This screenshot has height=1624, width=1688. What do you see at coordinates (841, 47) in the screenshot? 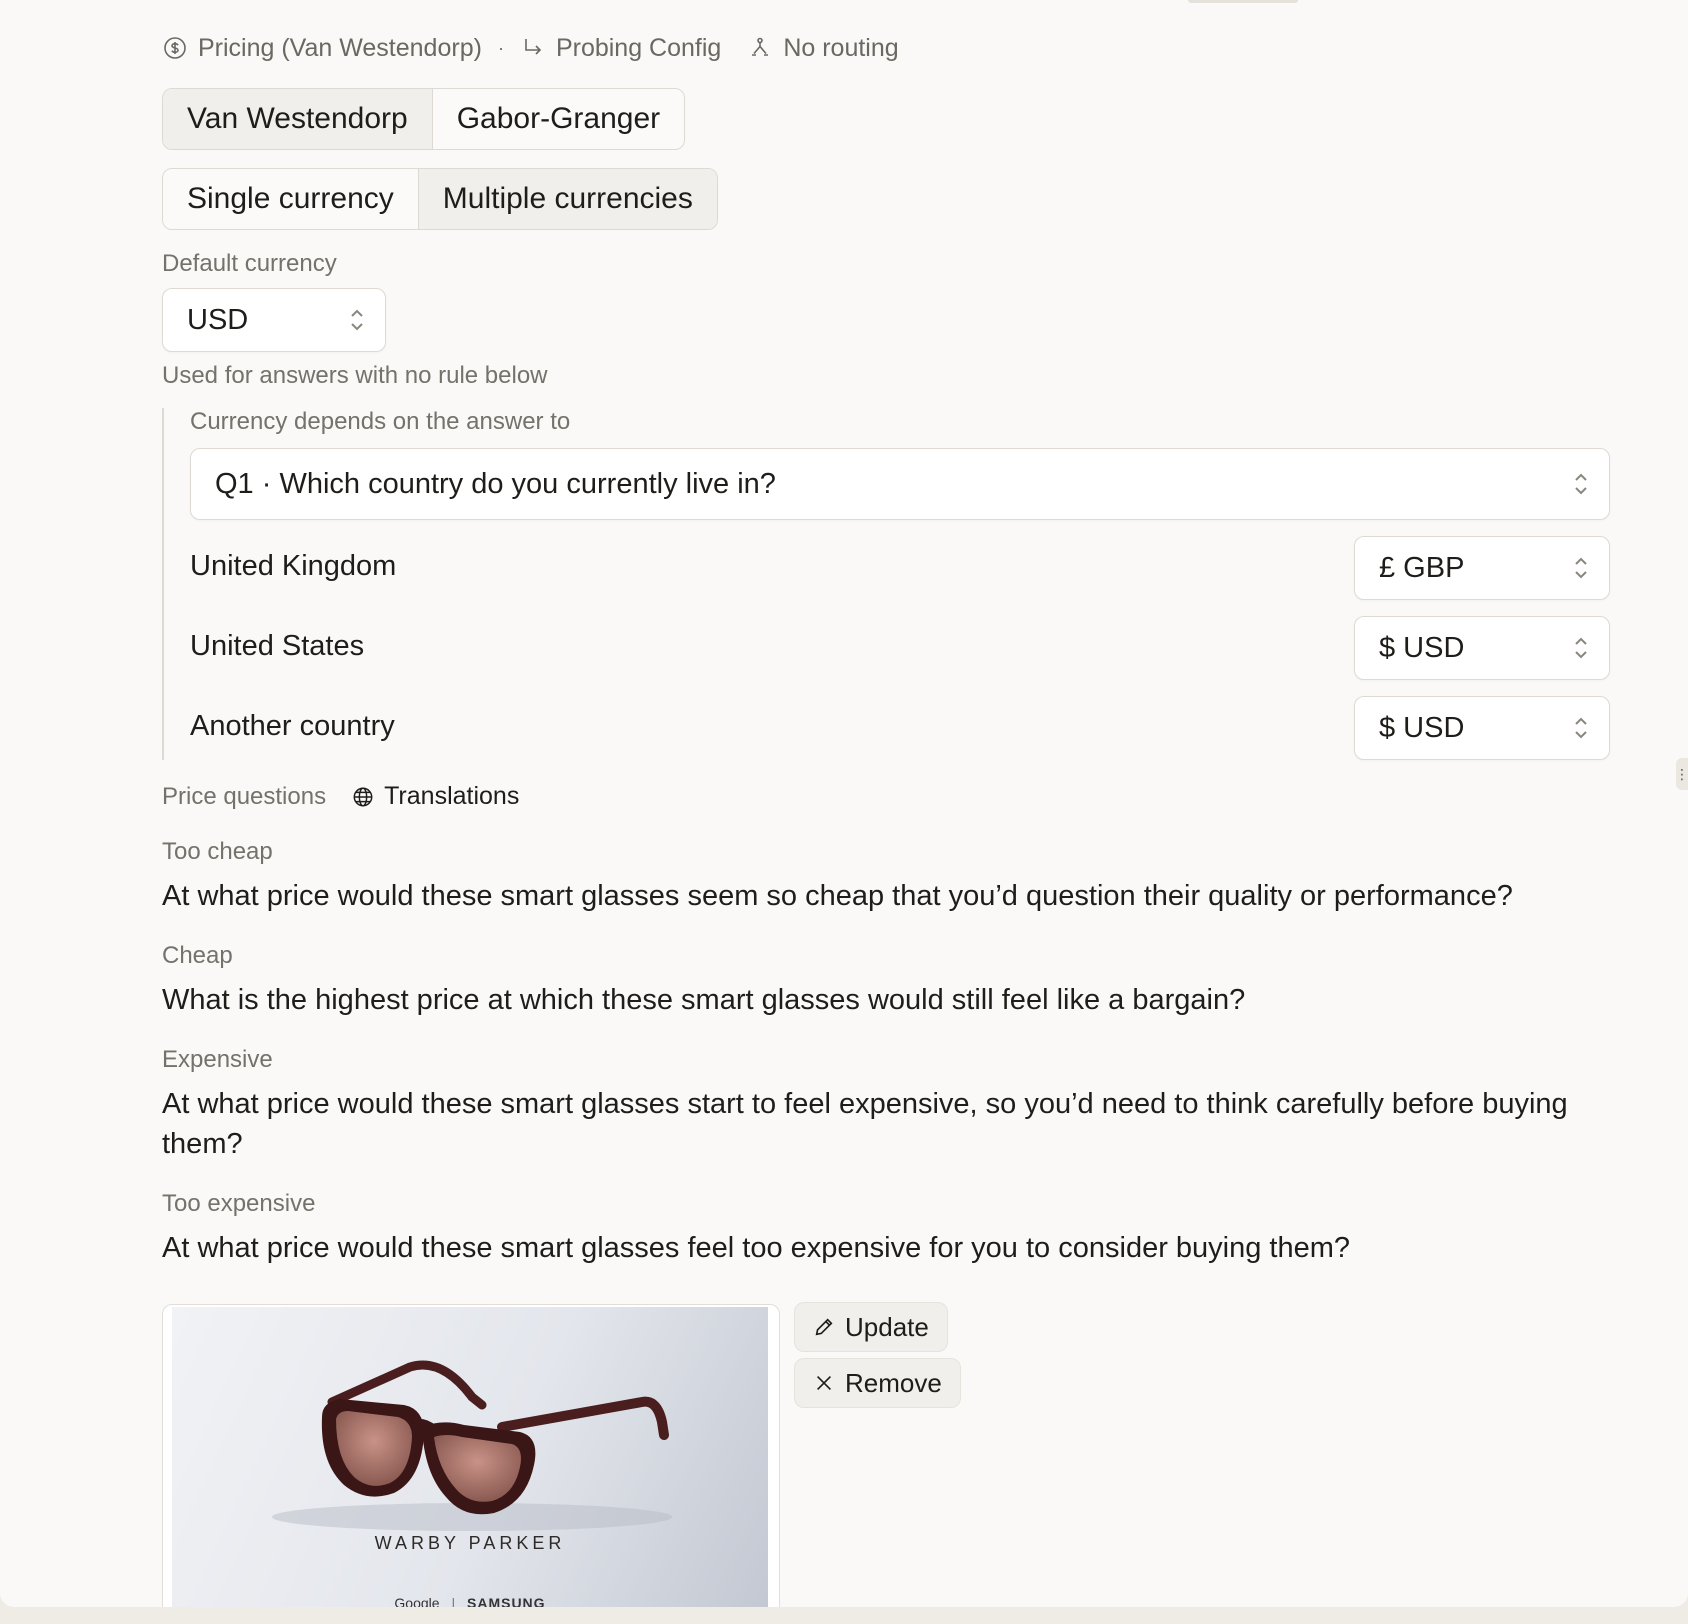
I see `routing-label: No routing` at bounding box center [841, 47].